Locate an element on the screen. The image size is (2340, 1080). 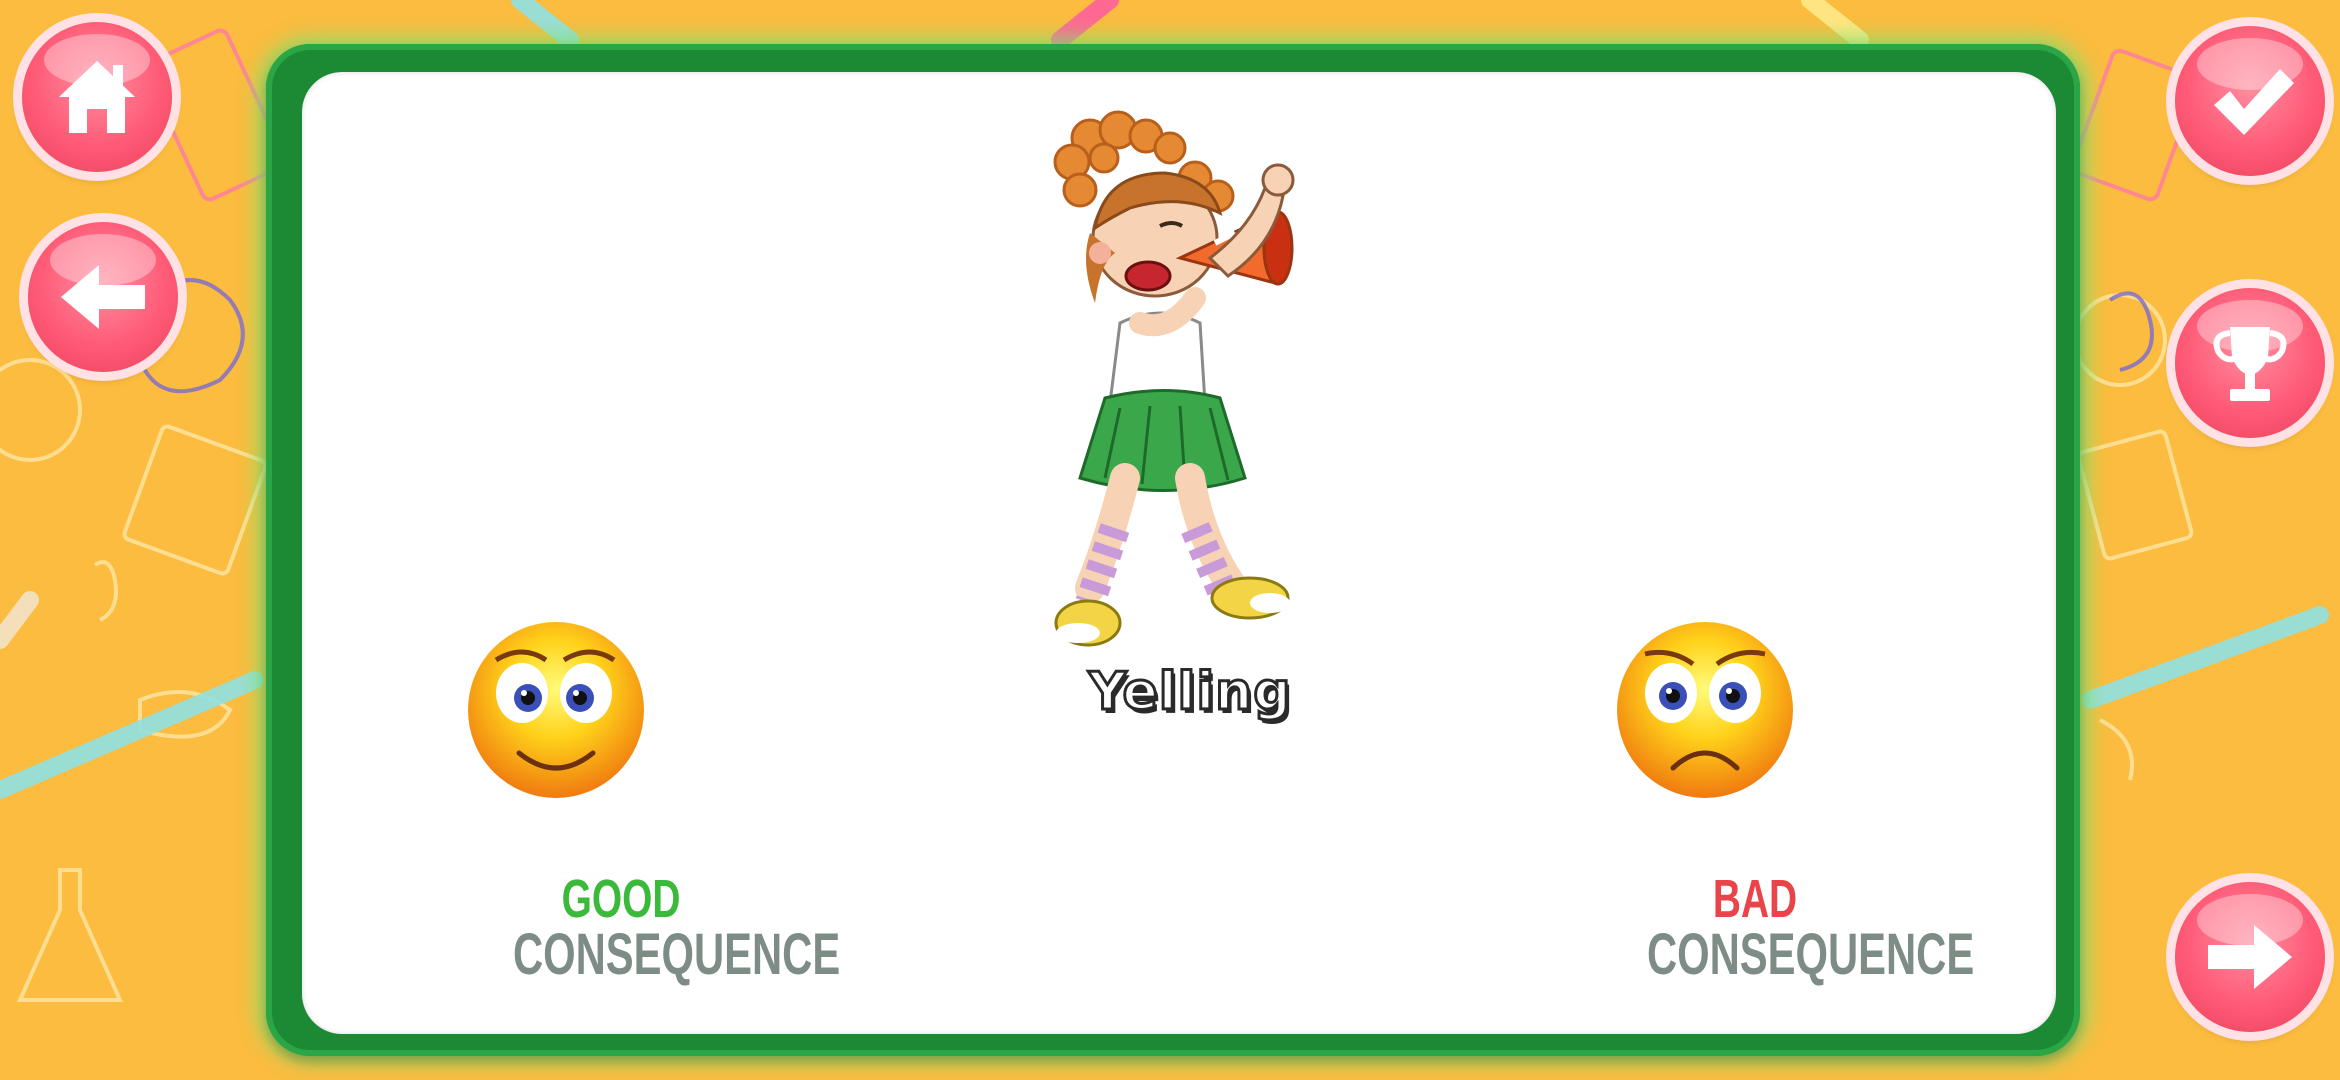
next-button is located at coordinates (2250, 957).